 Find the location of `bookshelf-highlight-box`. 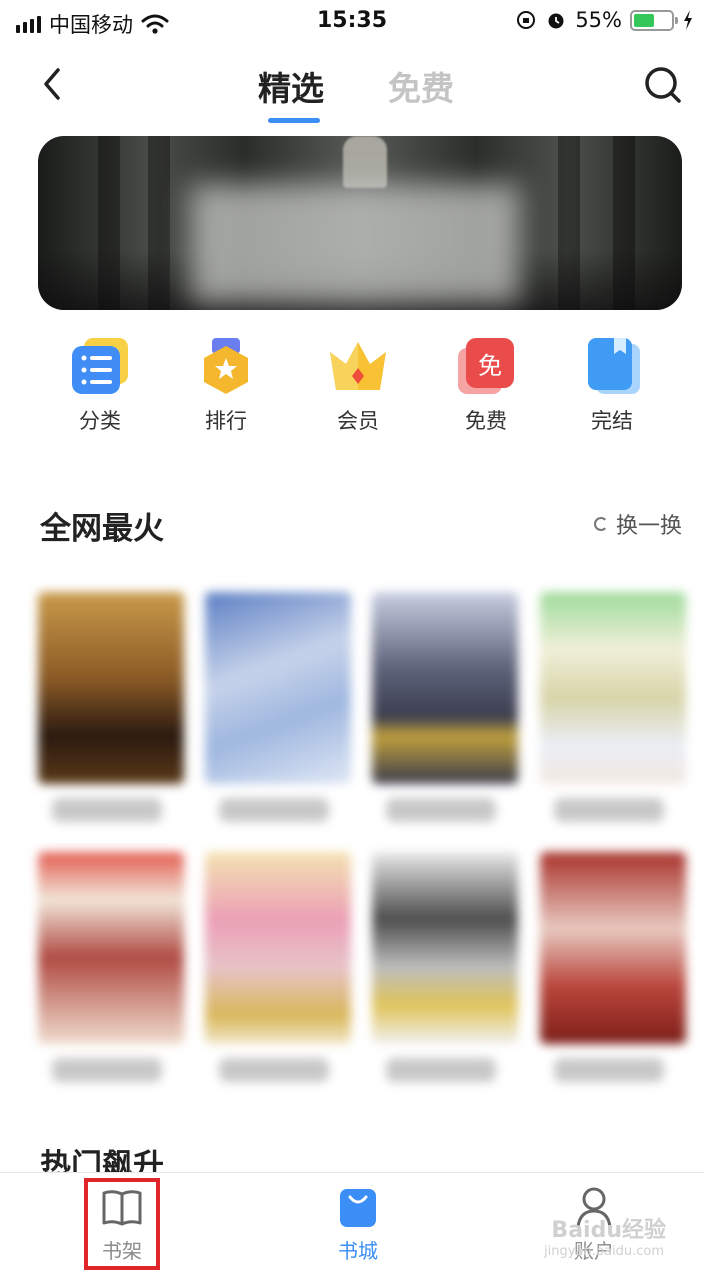

bookshelf-highlight-box is located at coordinates (122, 1224).